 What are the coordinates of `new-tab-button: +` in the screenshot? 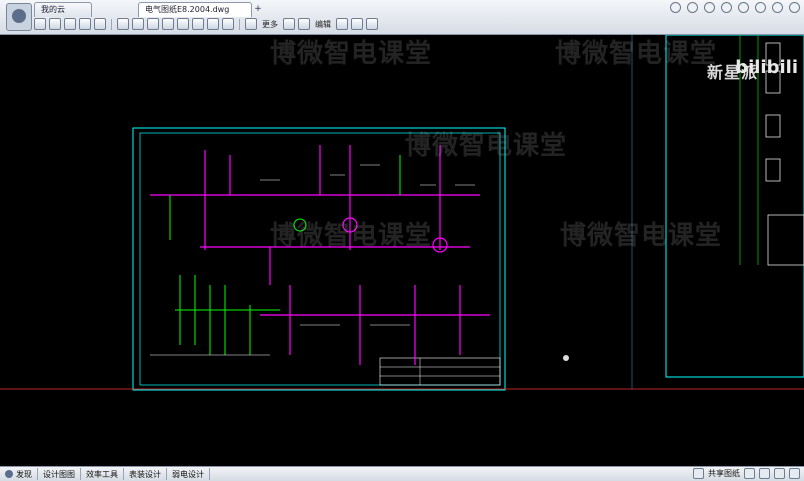 It's located at (258, 9).